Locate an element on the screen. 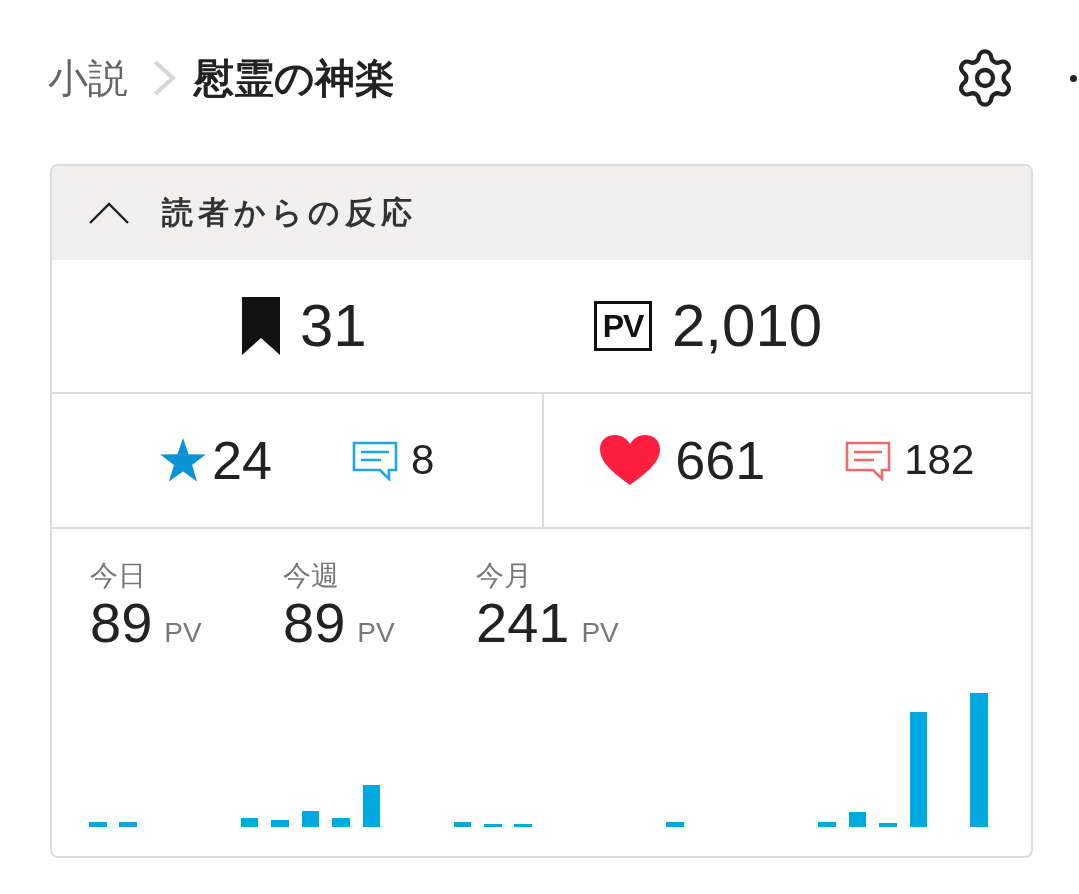 The image size is (1079, 894). page-title: 慰霊の神楽 is located at coordinates (294, 78).